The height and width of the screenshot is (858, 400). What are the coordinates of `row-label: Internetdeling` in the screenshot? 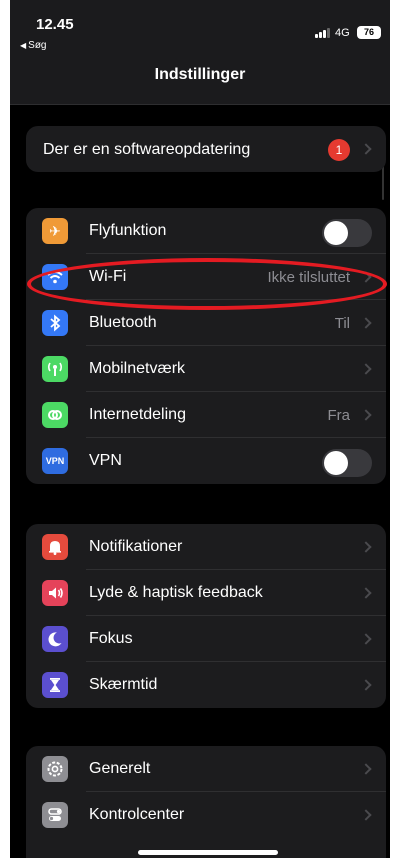 It's located at (137, 414).